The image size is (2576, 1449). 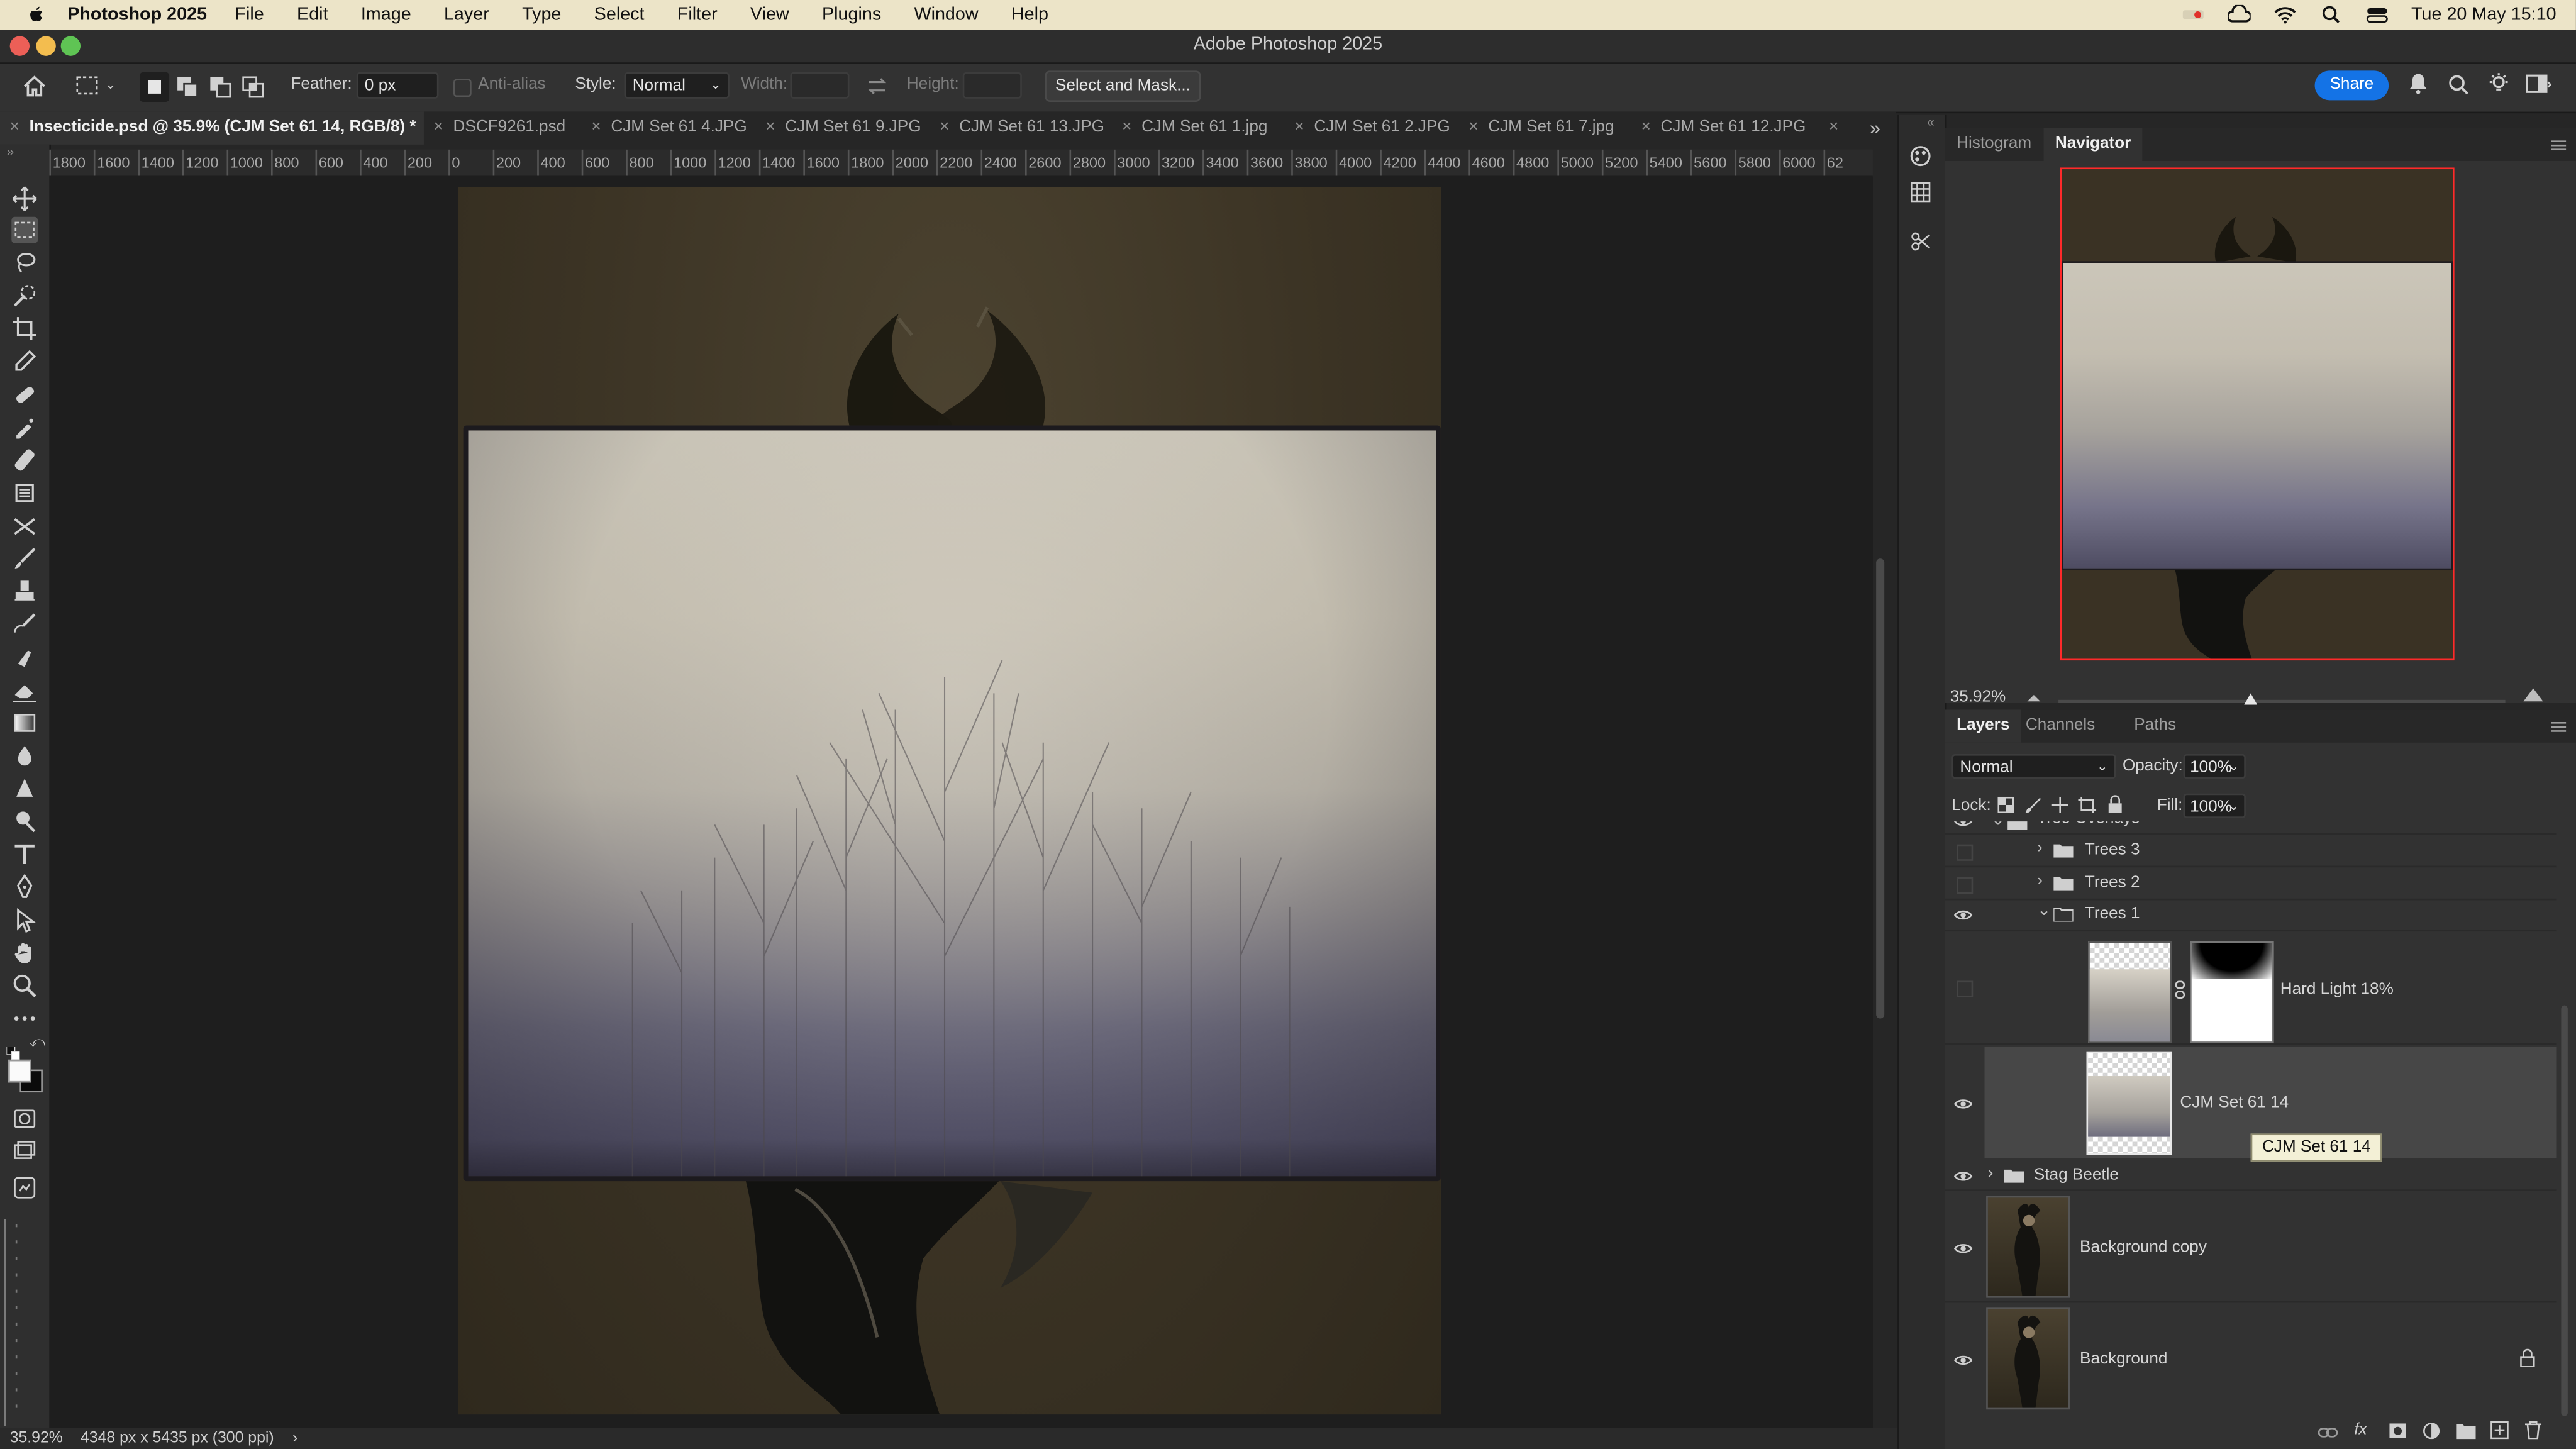 What do you see at coordinates (397, 85) in the screenshot?
I see `feather-input: 0 px` at bounding box center [397, 85].